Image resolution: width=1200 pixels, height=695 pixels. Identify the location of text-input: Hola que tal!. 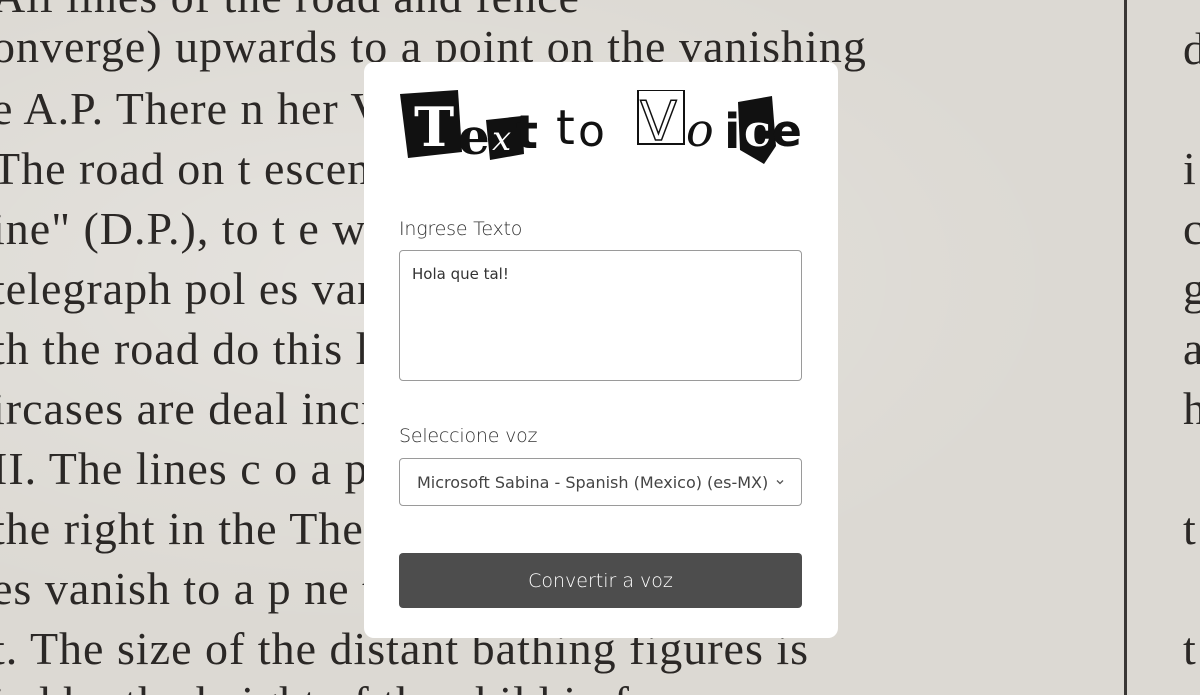
(600, 315).